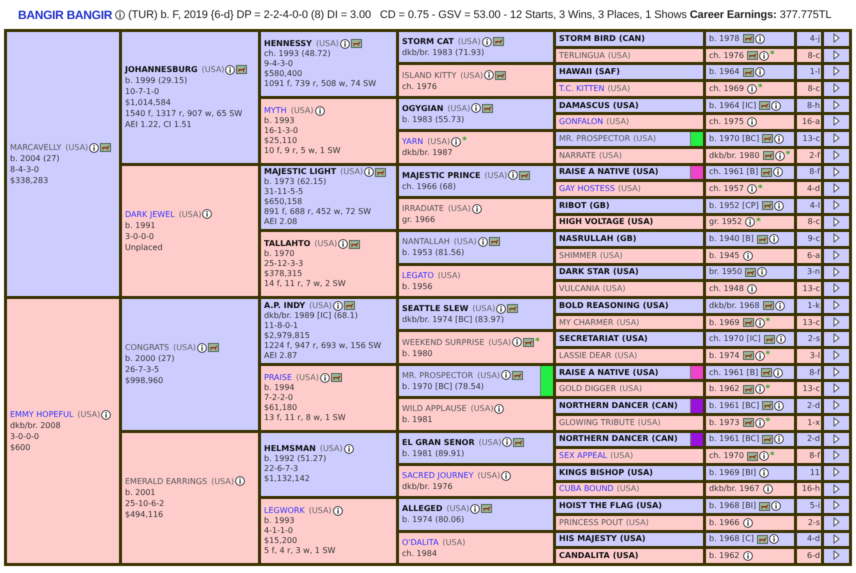  What do you see at coordinates (420, 542) in the screenshot?
I see `horse-name-link: O'DALITA` at bounding box center [420, 542].